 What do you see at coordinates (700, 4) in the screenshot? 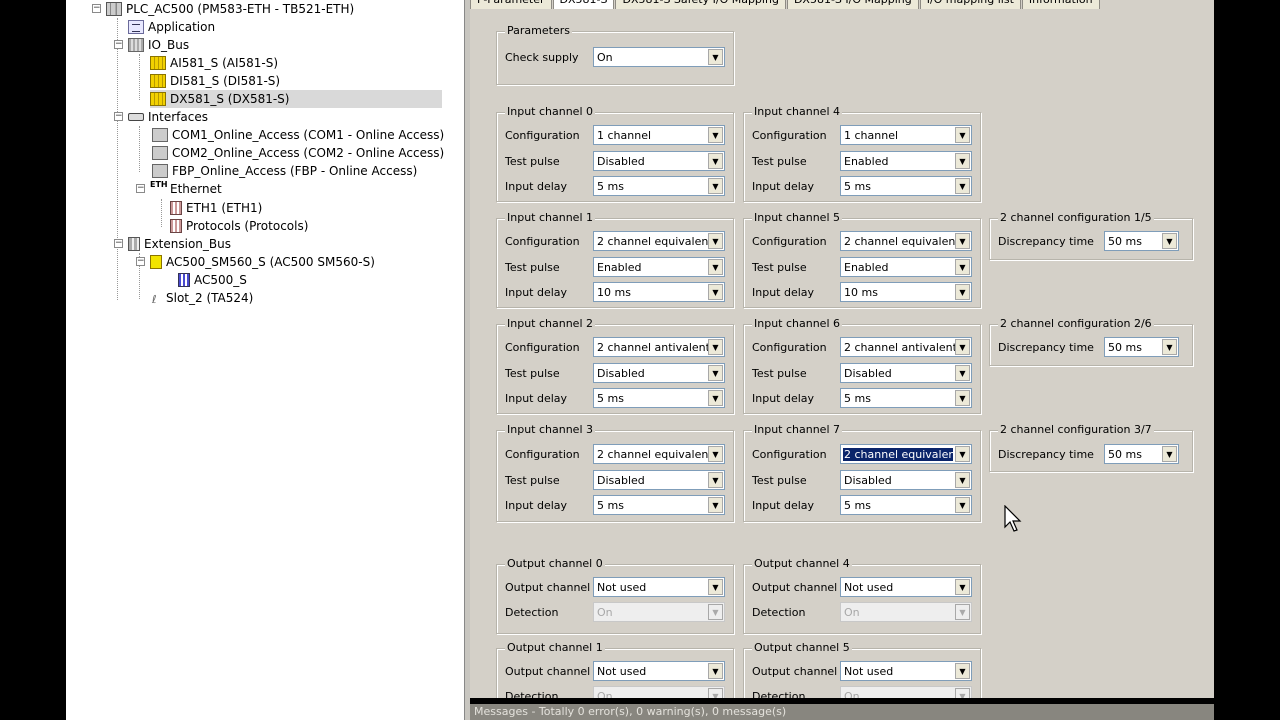
I see `tab-safety-io-mapping: DX581-S Safety I/O Mapping` at bounding box center [700, 4].